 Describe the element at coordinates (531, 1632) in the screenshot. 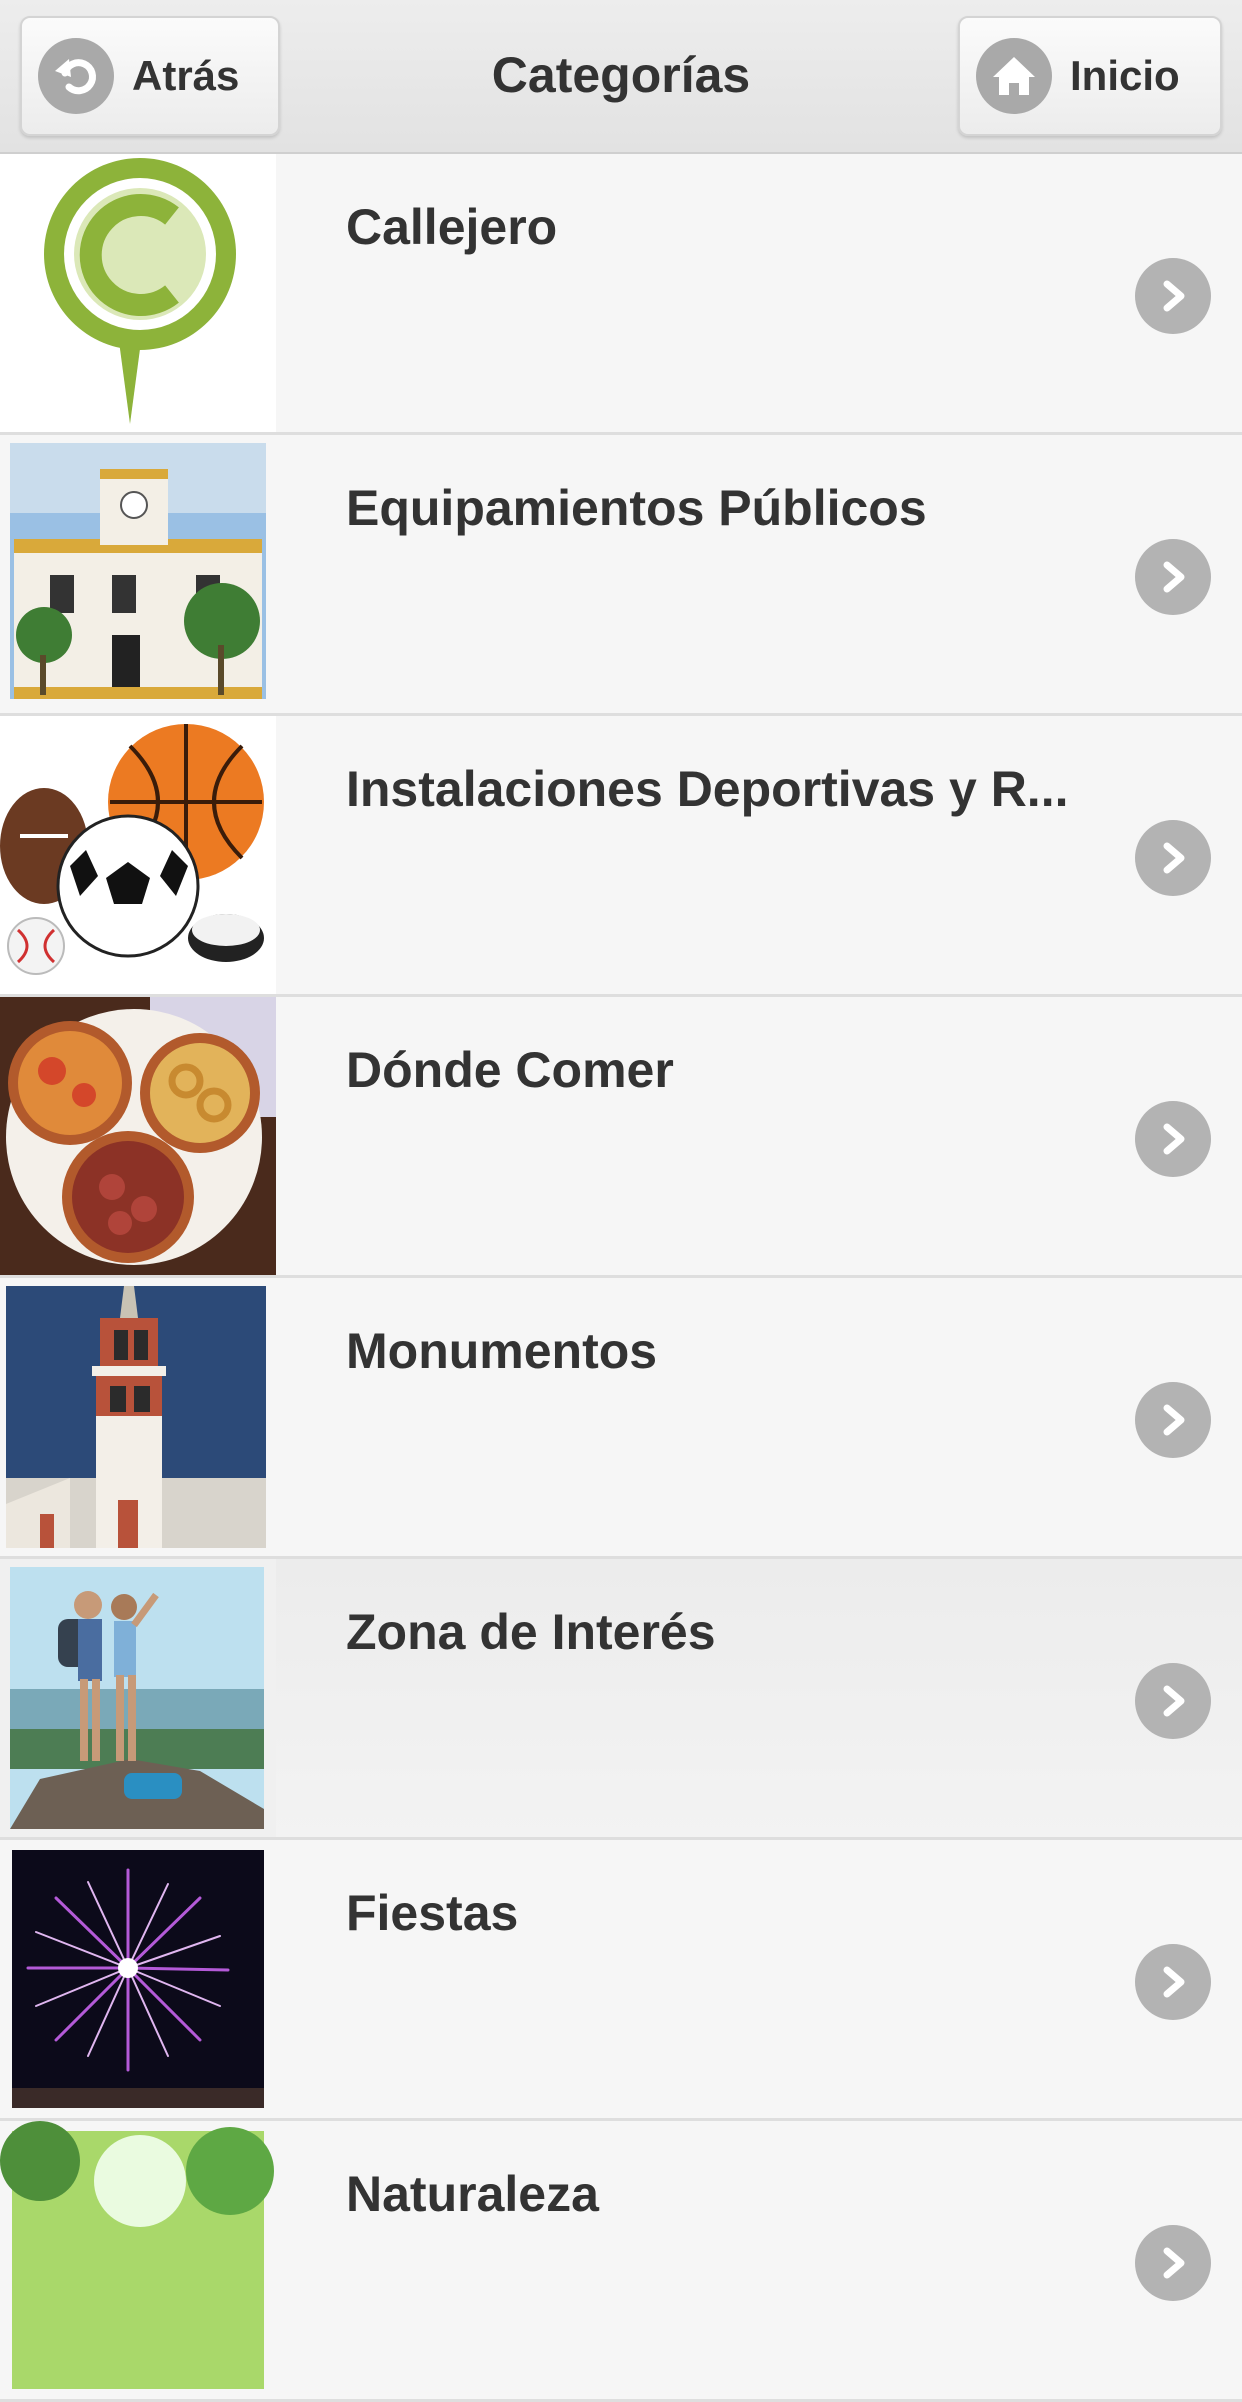

I see `category-label: Zona de Interés` at that location.